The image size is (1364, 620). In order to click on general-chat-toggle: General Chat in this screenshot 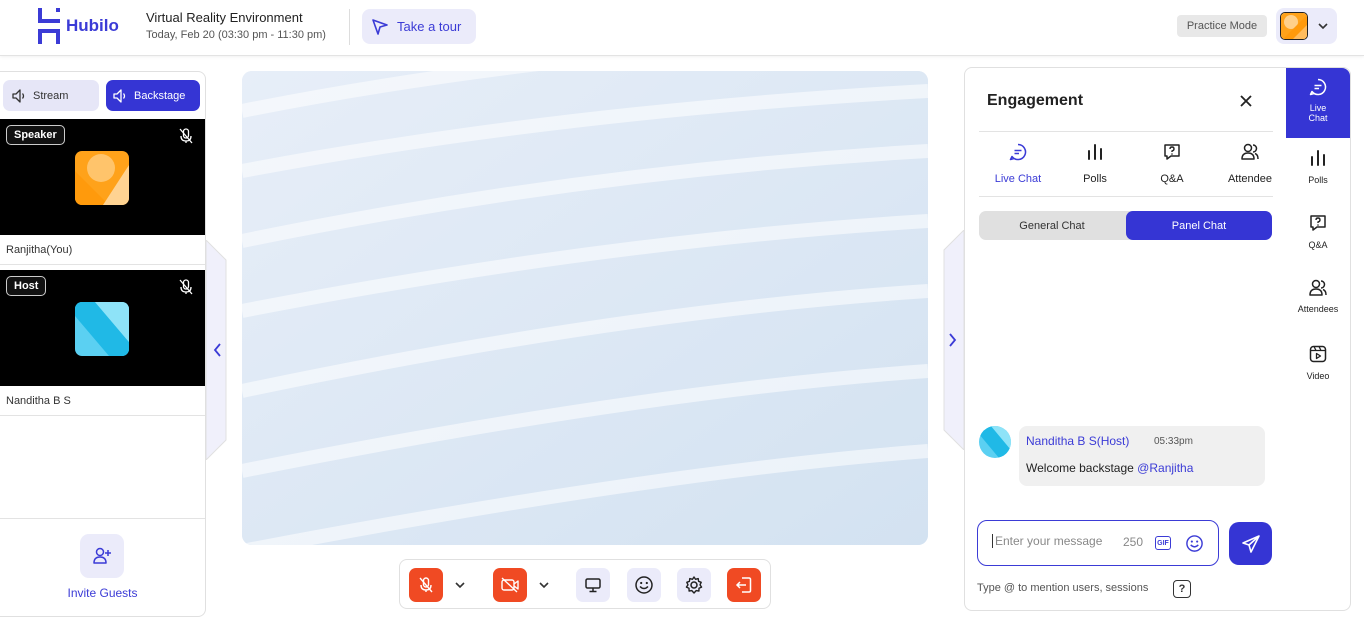, I will do `click(1052, 225)`.